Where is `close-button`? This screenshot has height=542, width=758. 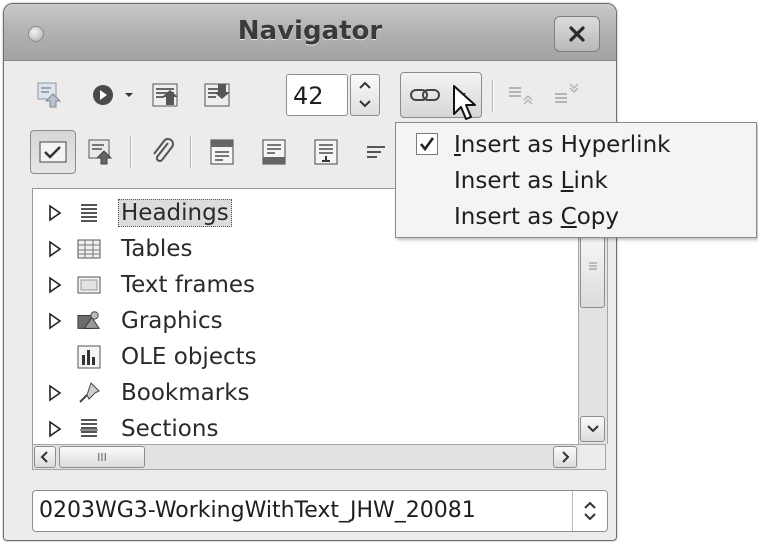 close-button is located at coordinates (577, 34).